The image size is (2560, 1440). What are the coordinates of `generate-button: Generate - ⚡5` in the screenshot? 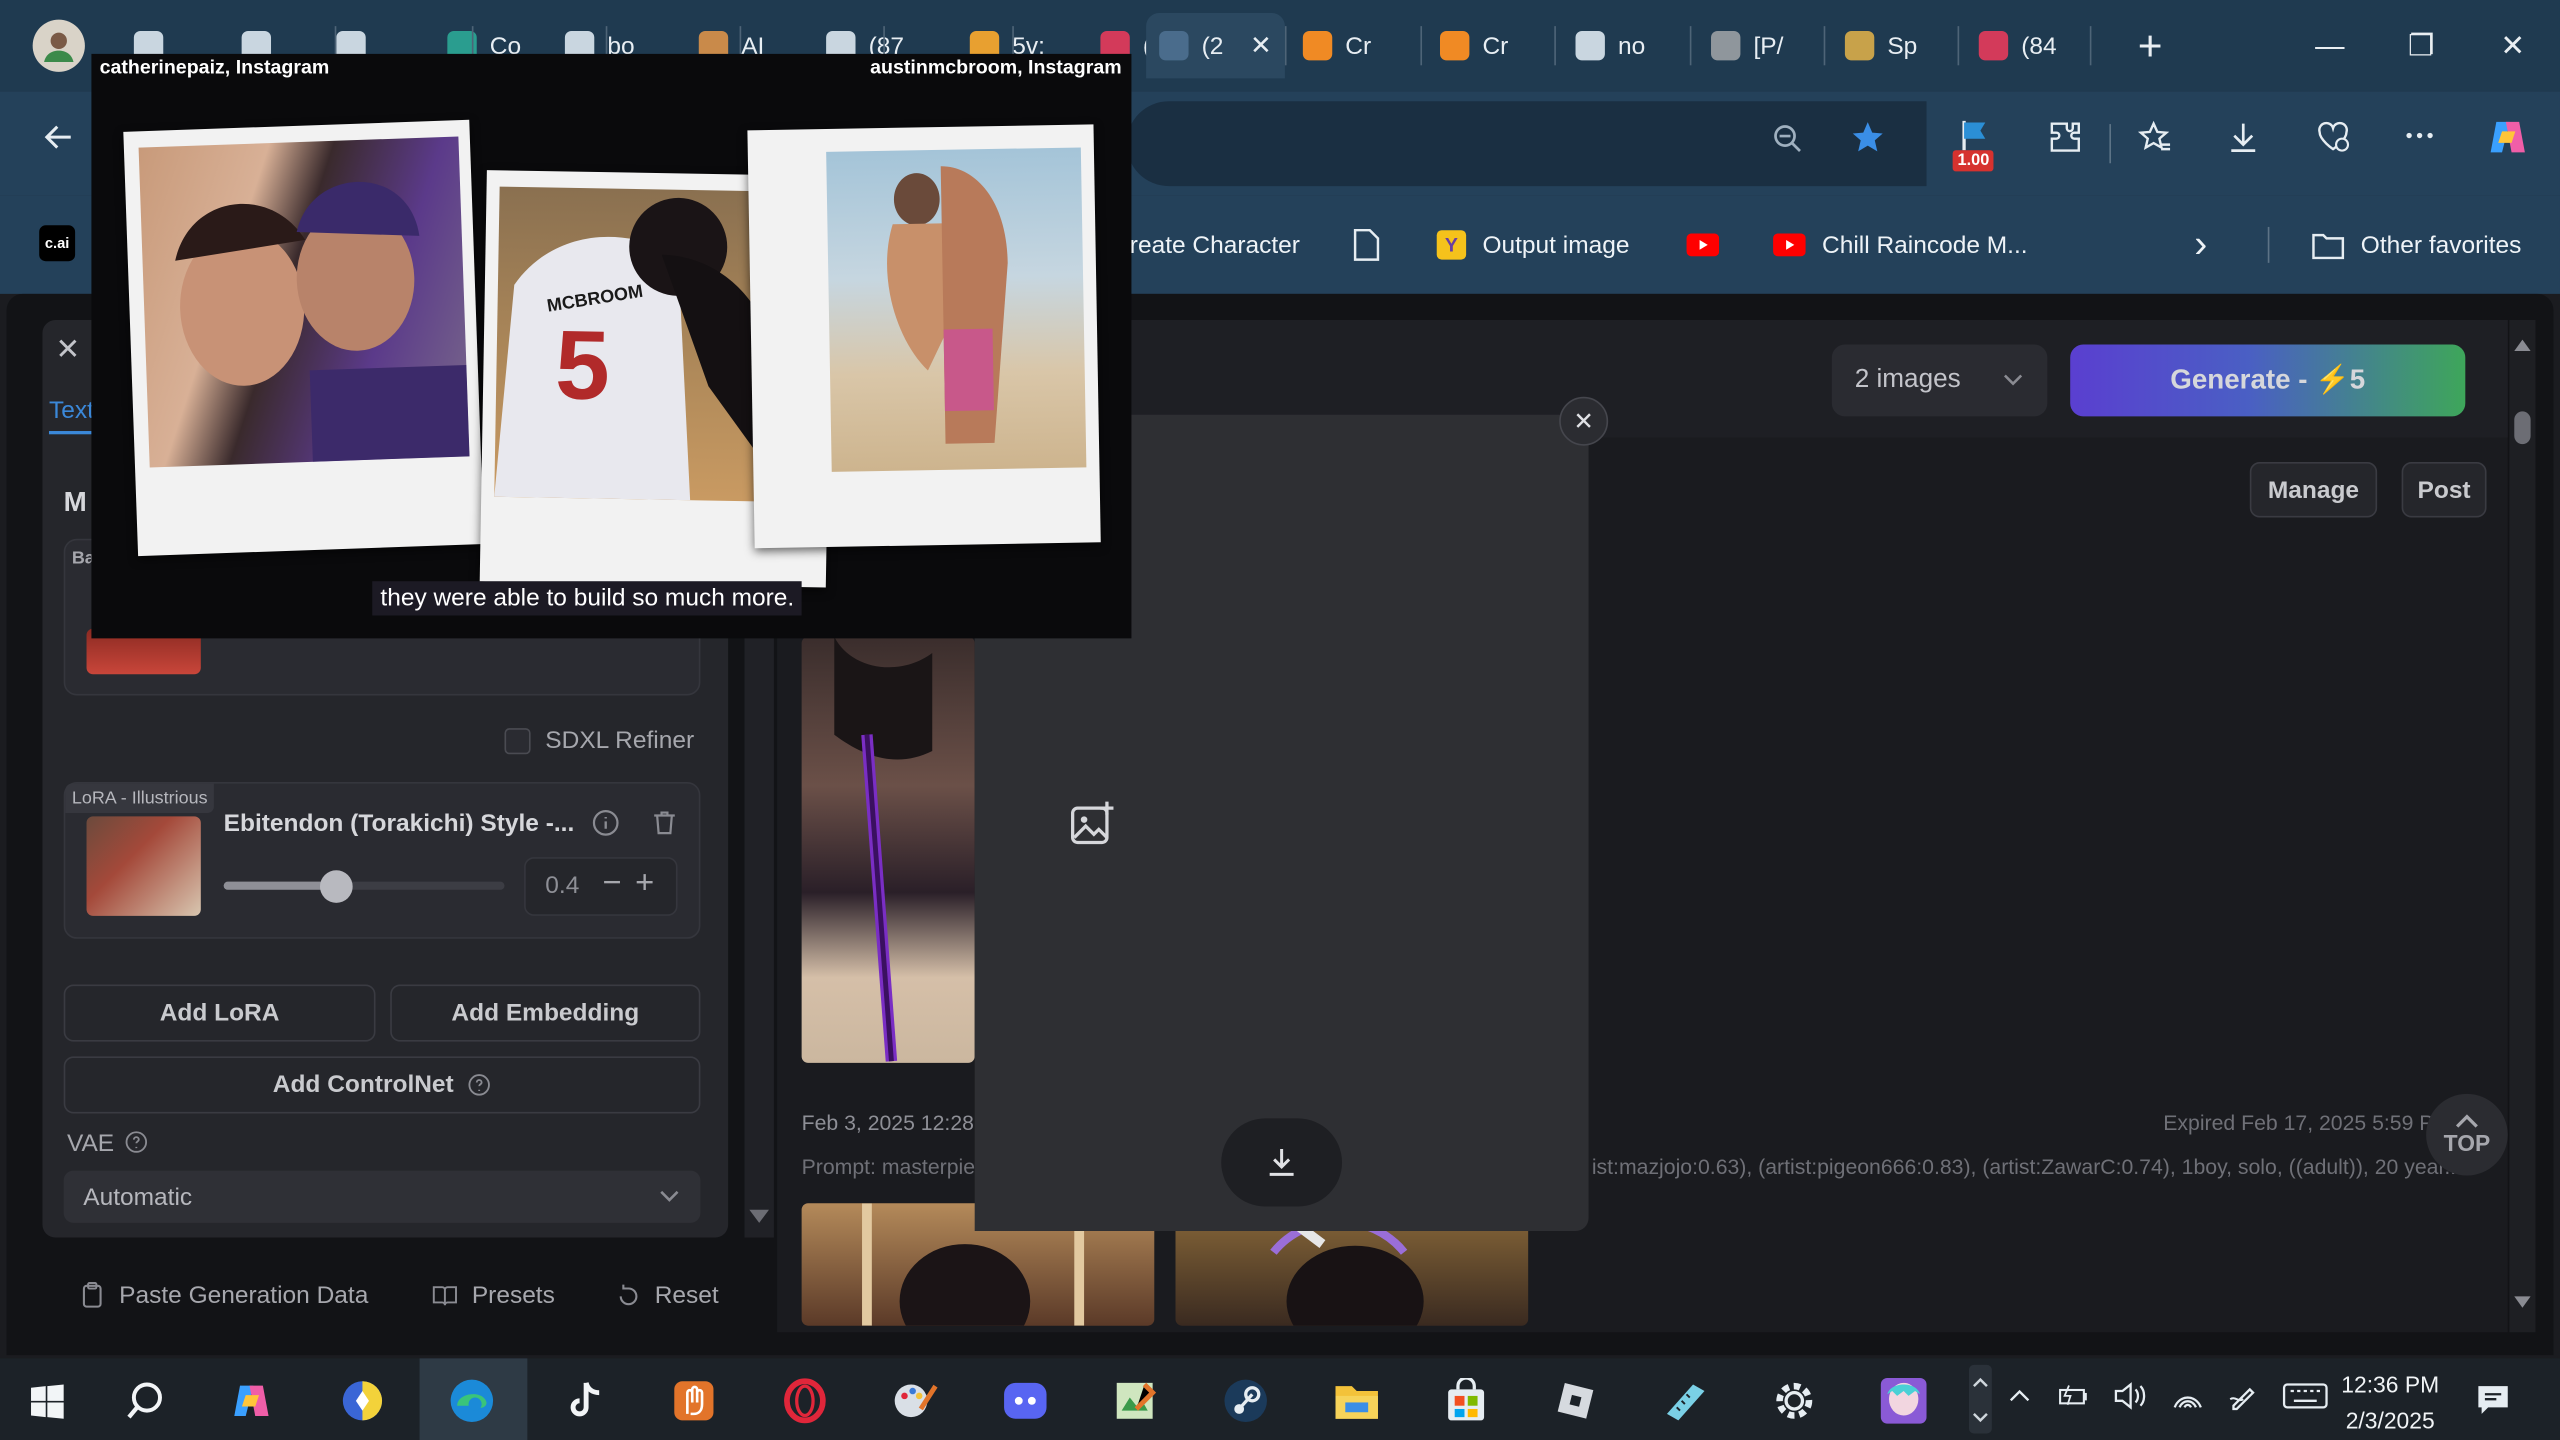 It's located at (2268, 380).